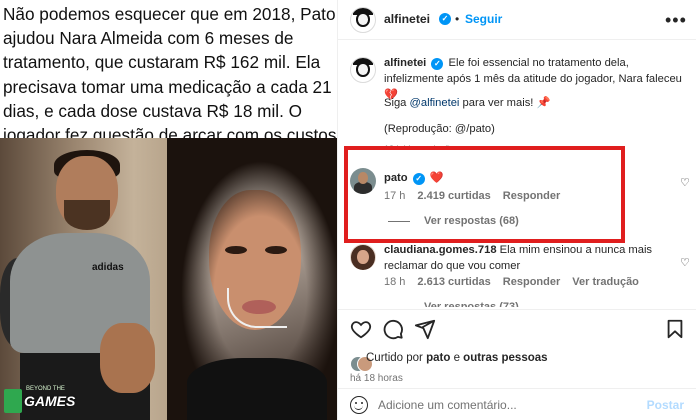 Image resolution: width=696 pixels, height=420 pixels. Describe the element at coordinates (517, 20) in the screenshot. I see `post-header: alfinetei ✓ • Seguir •••` at that location.